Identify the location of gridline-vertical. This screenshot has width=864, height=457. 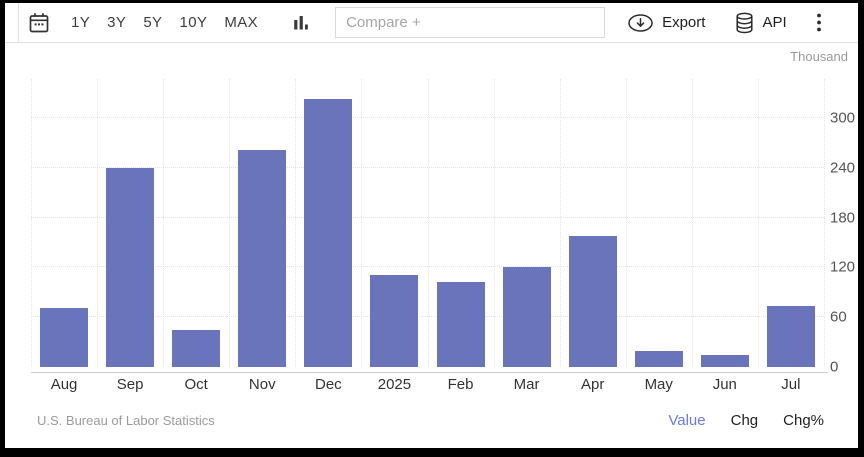
(824, 223).